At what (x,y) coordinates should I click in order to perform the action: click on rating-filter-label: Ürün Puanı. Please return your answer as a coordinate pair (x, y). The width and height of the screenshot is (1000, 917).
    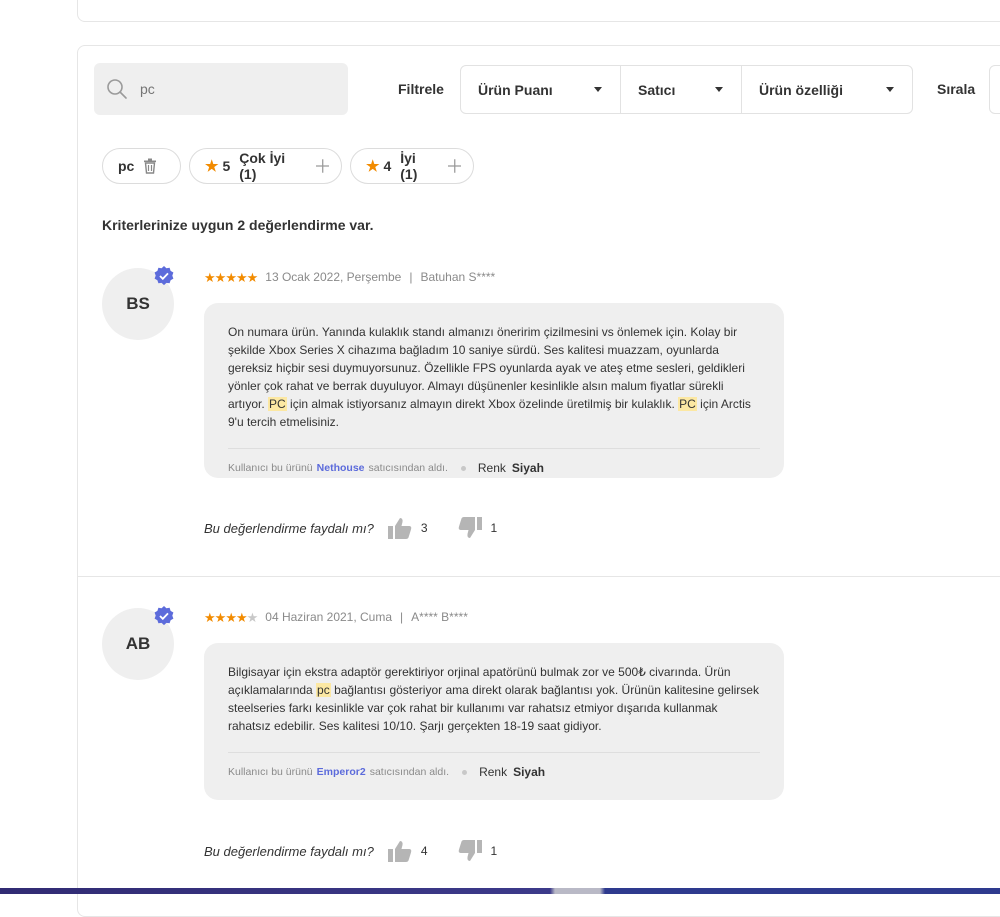
    Looking at the image, I should click on (515, 89).